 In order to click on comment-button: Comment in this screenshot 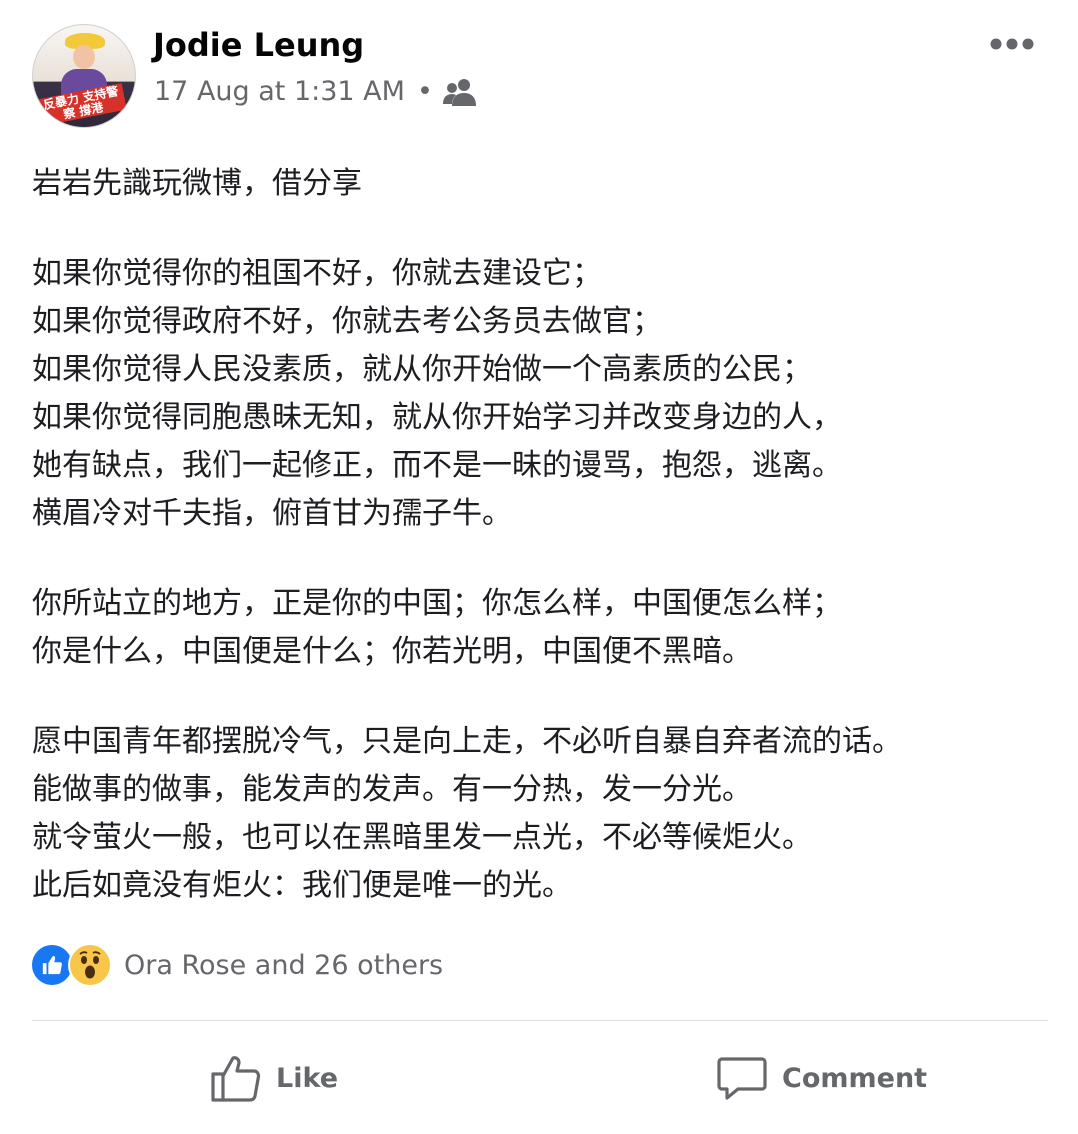, I will do `click(821, 1078)`.